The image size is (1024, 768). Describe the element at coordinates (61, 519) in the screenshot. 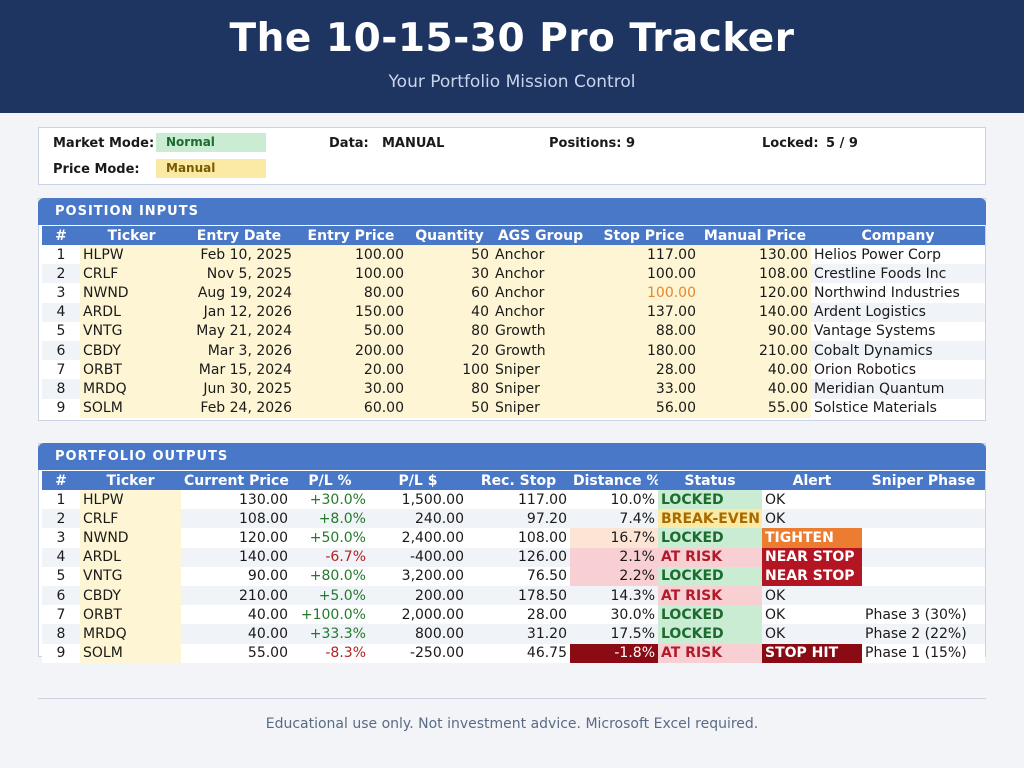

I see `row-number: 2` at that location.